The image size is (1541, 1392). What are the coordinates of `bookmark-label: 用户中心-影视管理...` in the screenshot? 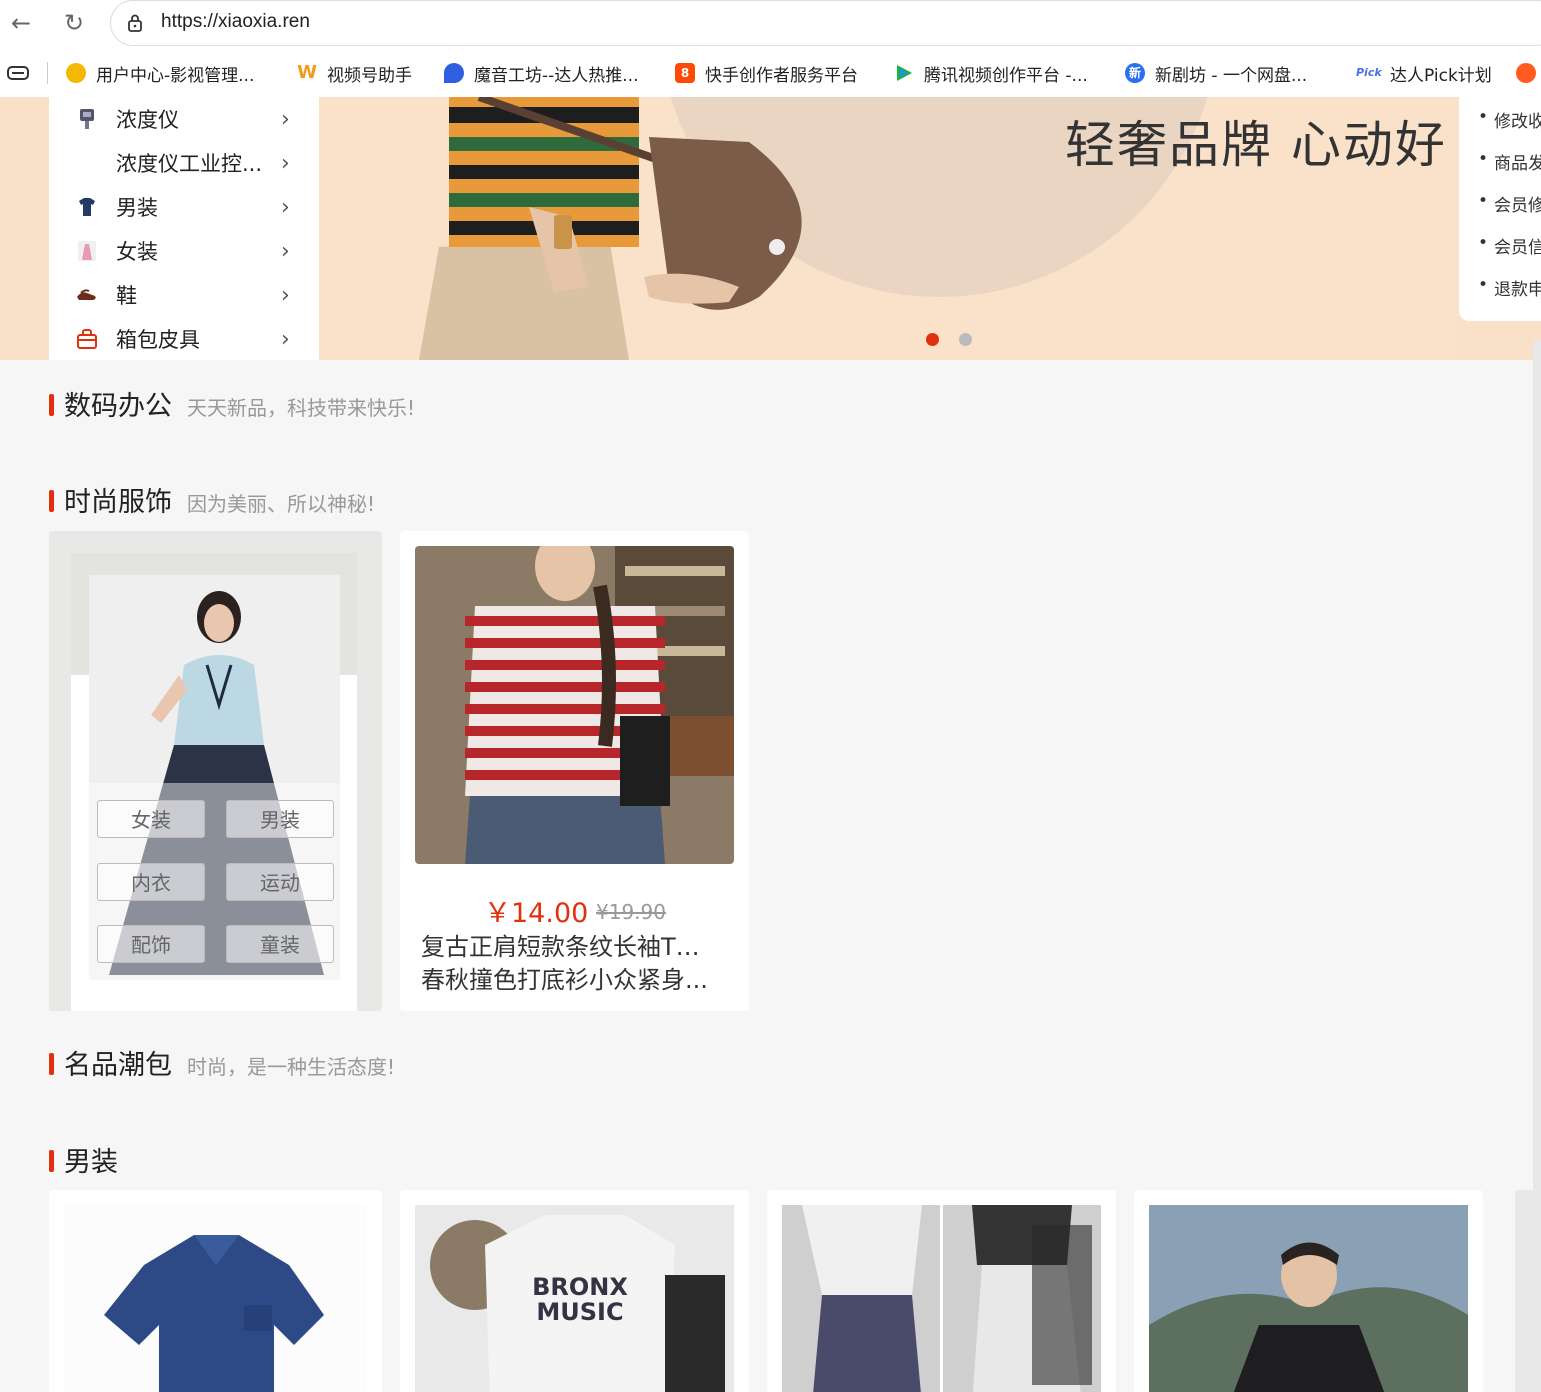 It's located at (175, 75).